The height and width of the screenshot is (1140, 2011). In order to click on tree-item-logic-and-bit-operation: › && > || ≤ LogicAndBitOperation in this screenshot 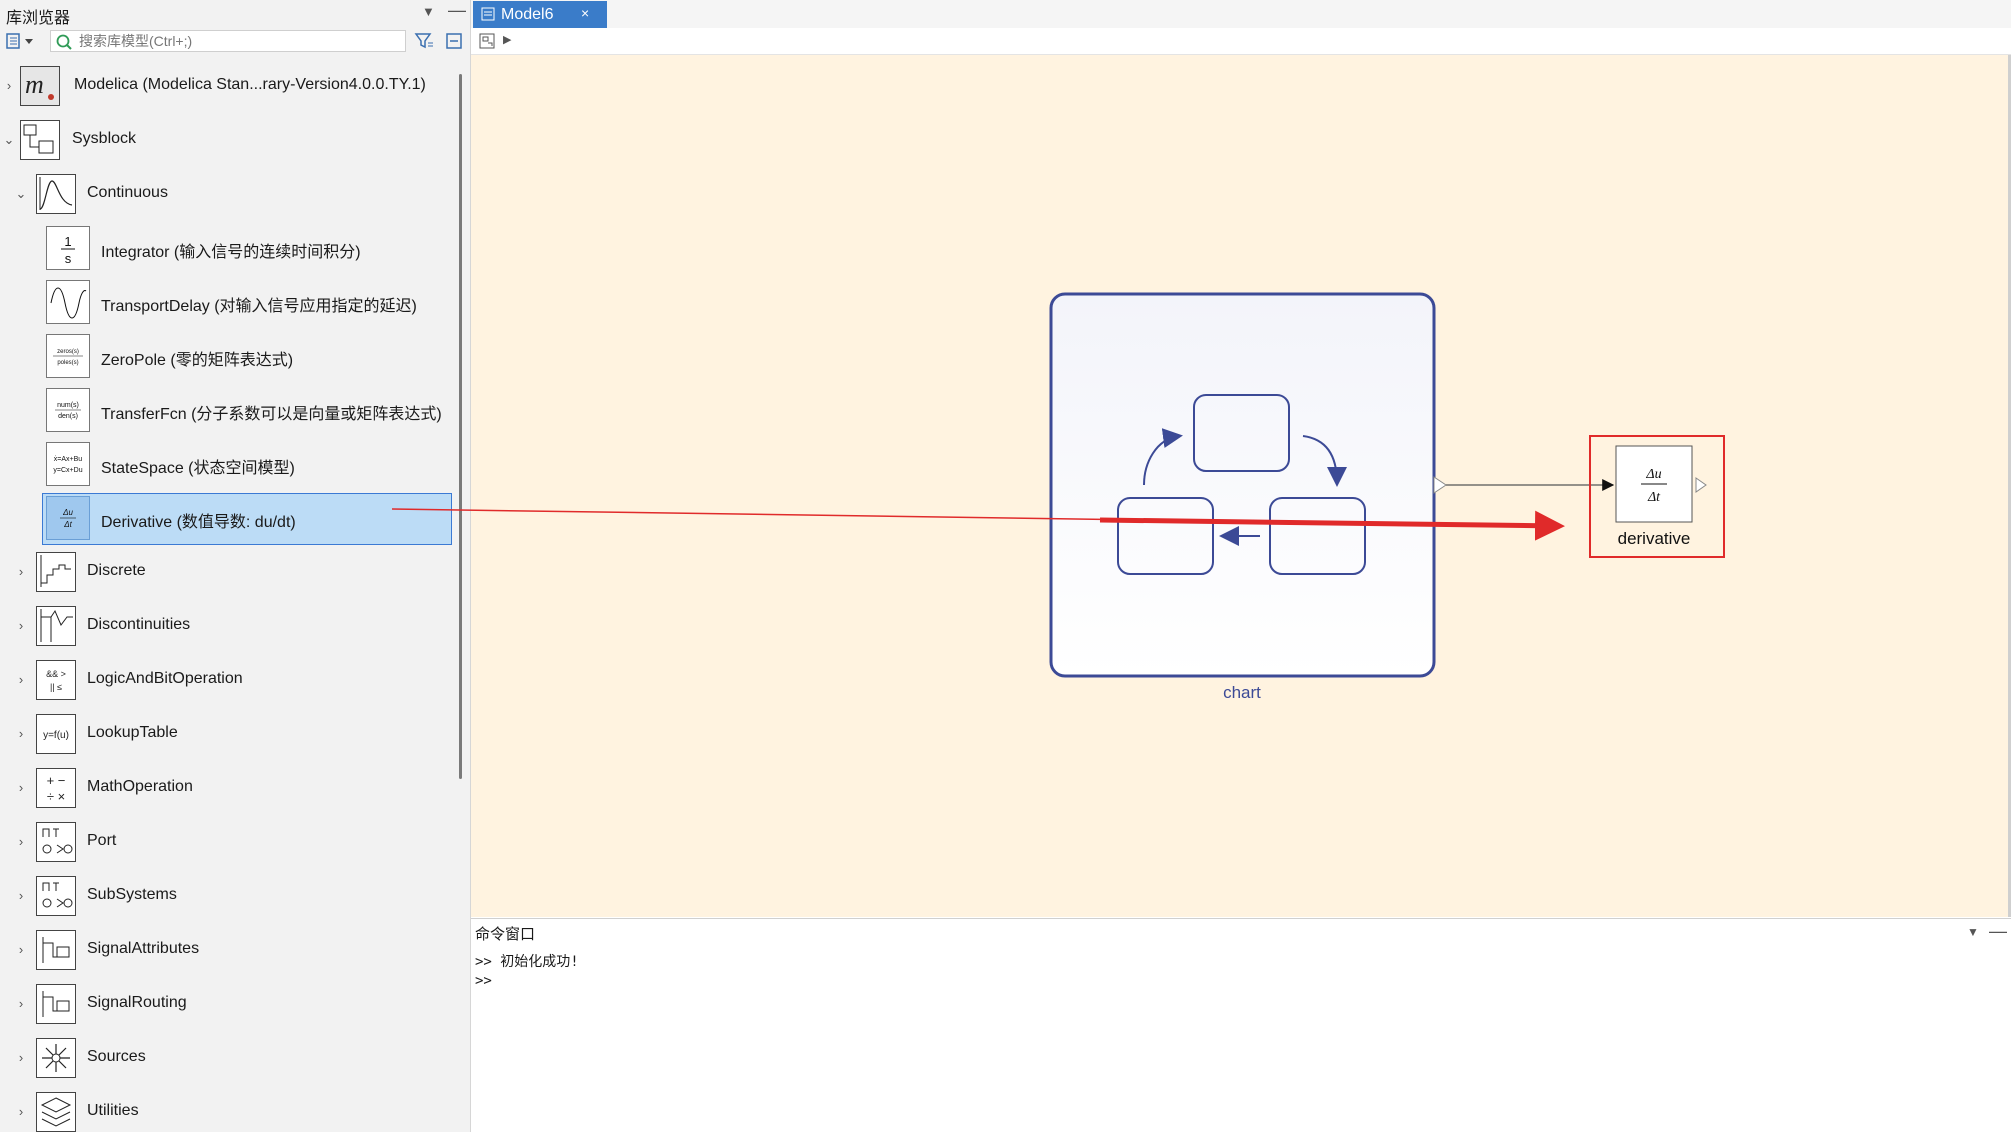, I will do `click(229, 681)`.